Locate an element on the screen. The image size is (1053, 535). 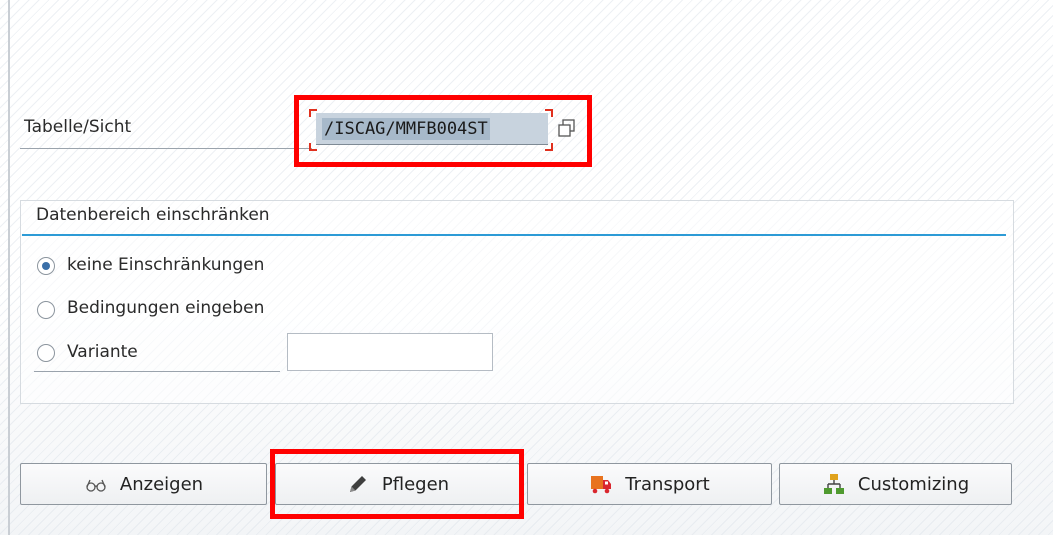
window-left-border is located at coordinates (9, 267).